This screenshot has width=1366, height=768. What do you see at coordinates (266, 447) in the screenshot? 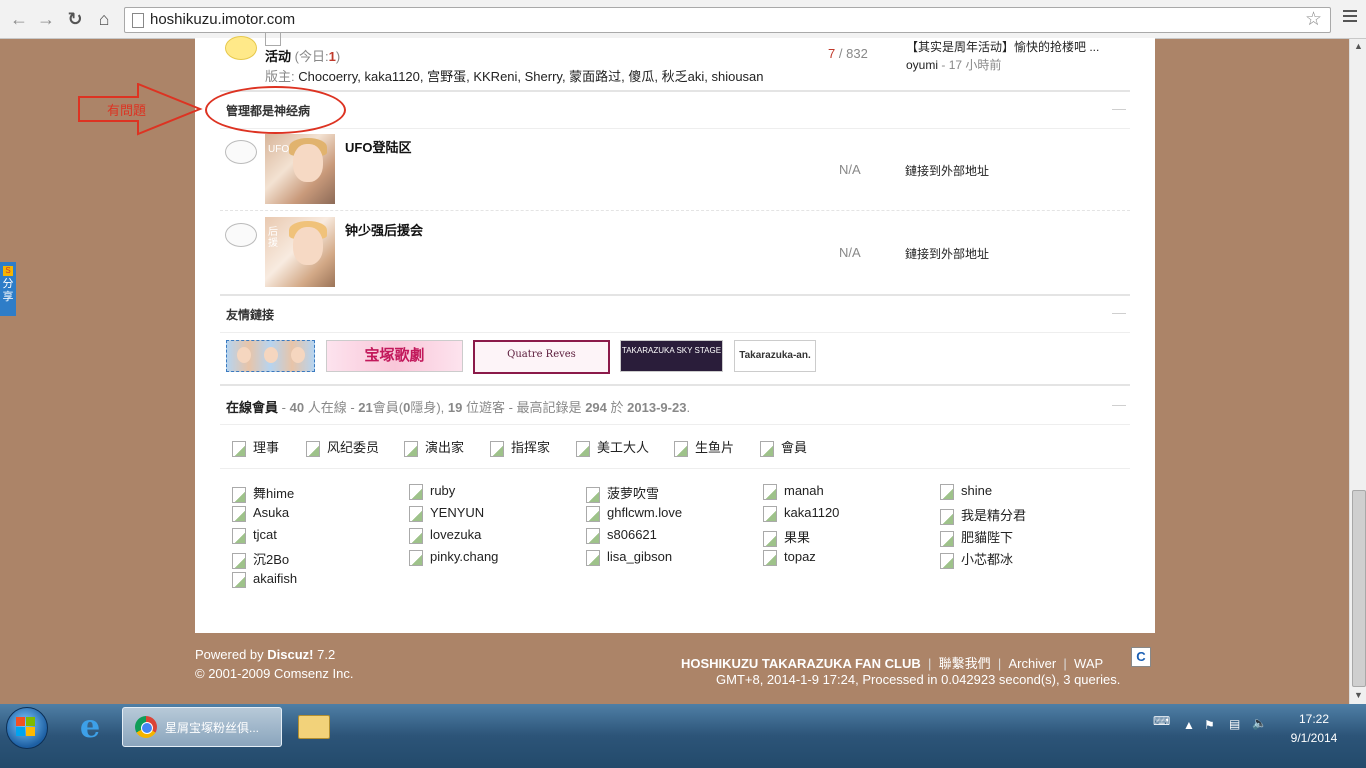
I see `group-label: 理事` at bounding box center [266, 447].